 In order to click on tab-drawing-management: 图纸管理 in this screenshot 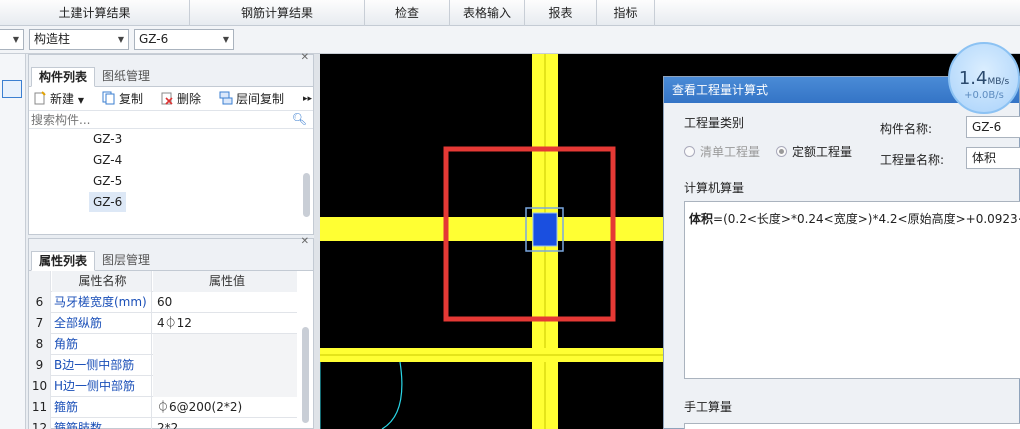, I will do `click(126, 77)`.